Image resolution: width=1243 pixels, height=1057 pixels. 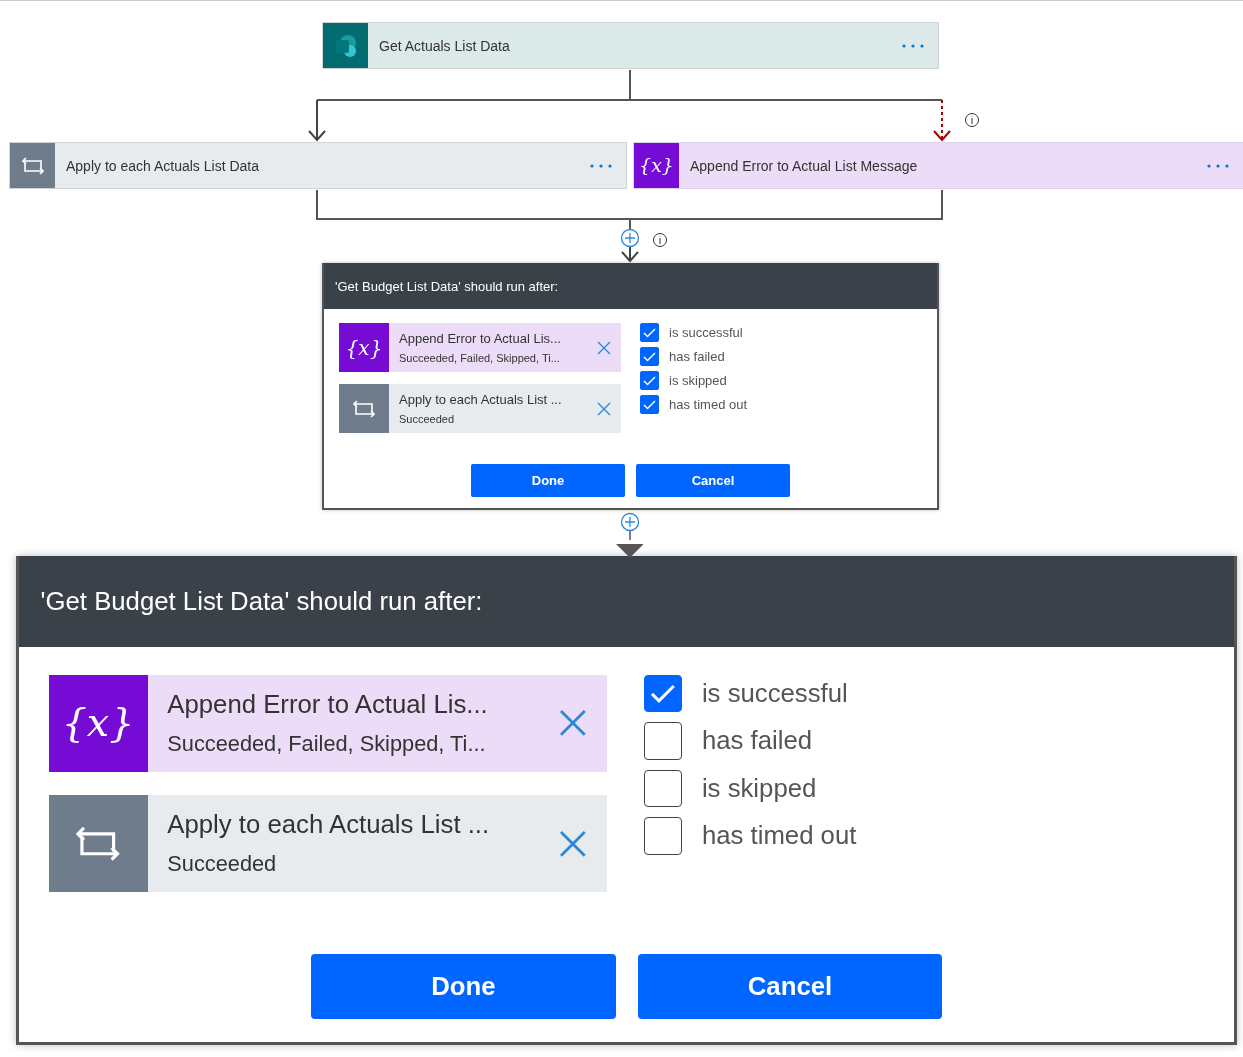 What do you see at coordinates (317, 120) in the screenshot?
I see `arrow` at bounding box center [317, 120].